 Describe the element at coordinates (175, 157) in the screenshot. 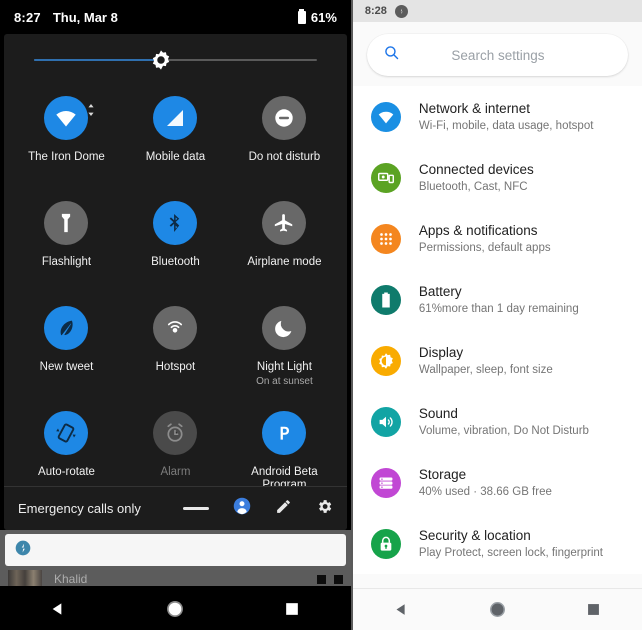

I see `qs-tile-label: Mobile data` at that location.